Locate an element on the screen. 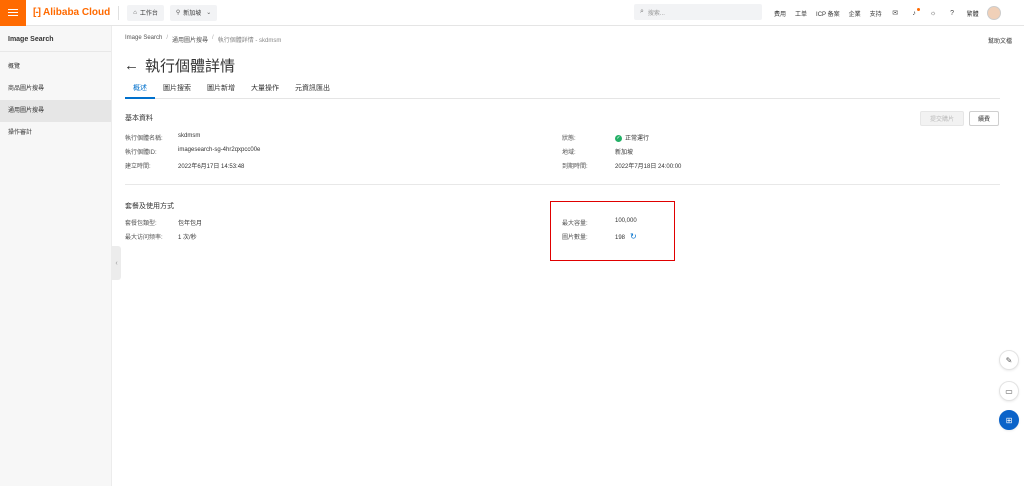 Image resolution: width=1024 pixels, height=486 pixels. breadcrumb-item: 通用圖片搜尋 is located at coordinates (190, 39).